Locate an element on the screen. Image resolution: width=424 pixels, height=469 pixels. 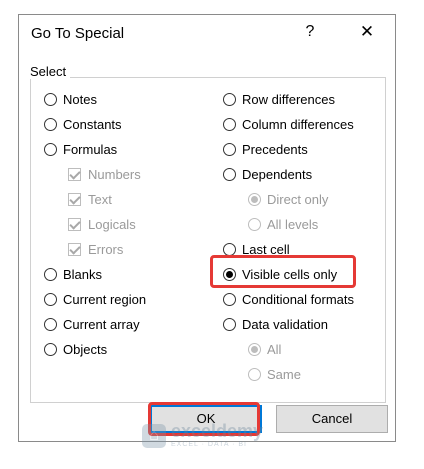
radio-blanks is located at coordinates (50, 274).